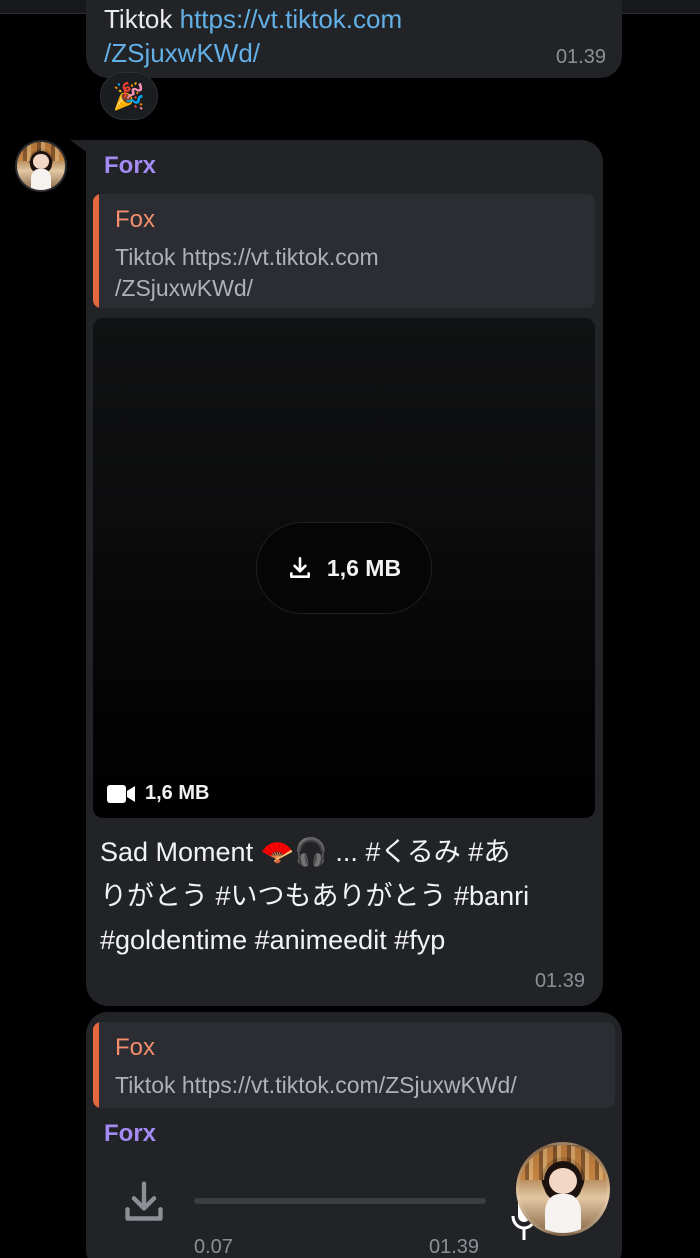 The height and width of the screenshot is (1258, 700). Describe the element at coordinates (291, 19) in the screenshot. I see `message-link: https://vt.tiktok.com` at that location.